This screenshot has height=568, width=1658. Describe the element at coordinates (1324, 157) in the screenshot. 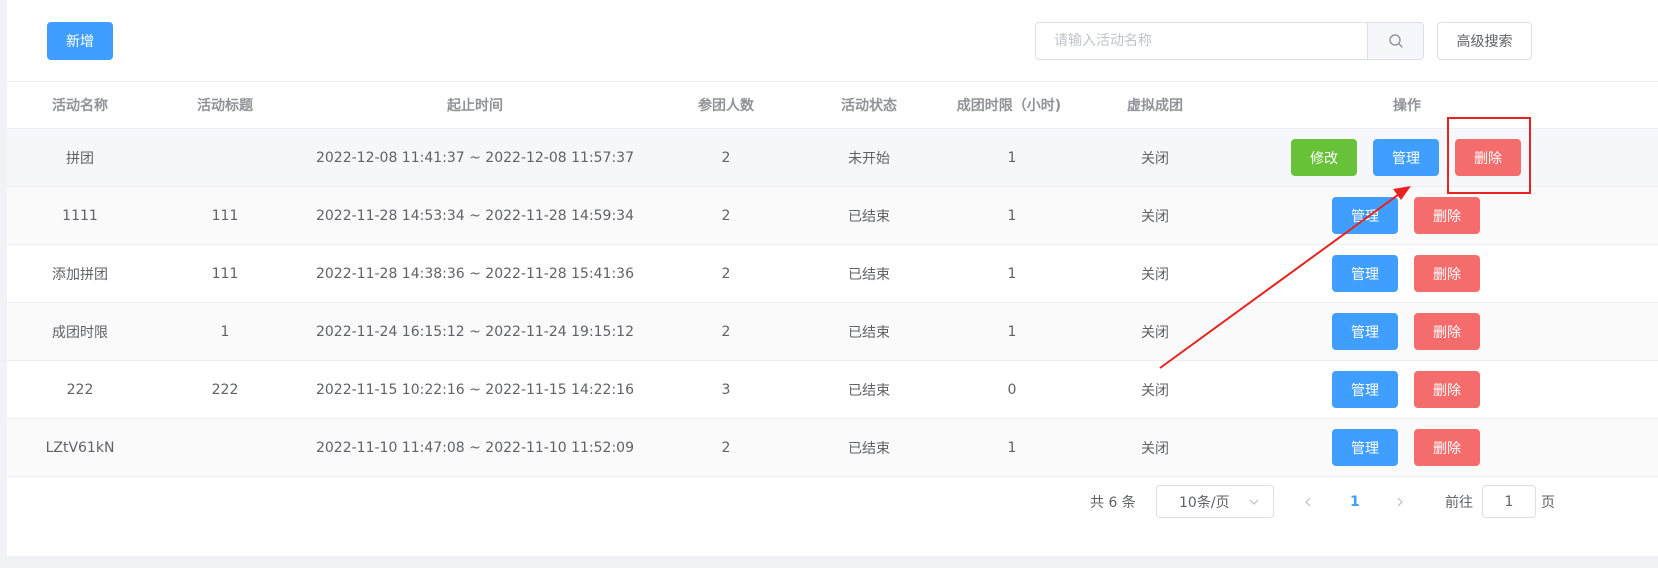

I see `edit-button: 修改` at that location.